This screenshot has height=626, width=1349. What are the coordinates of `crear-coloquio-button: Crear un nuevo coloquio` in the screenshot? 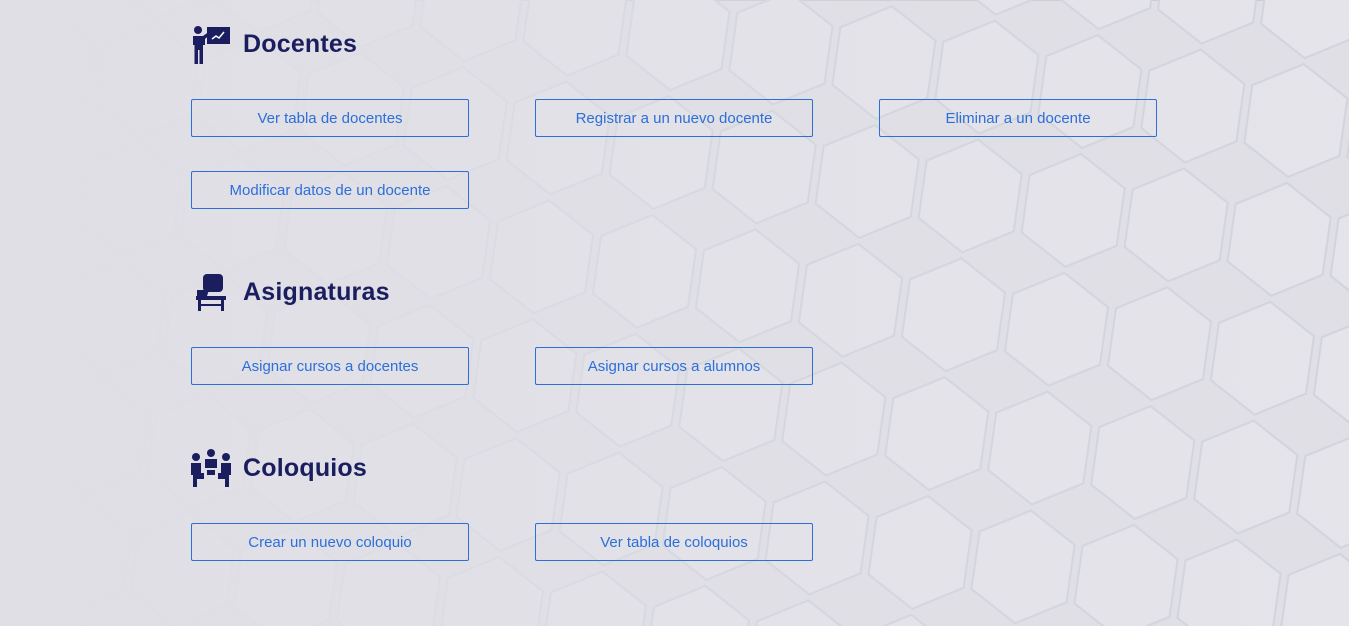 It's located at (330, 542).